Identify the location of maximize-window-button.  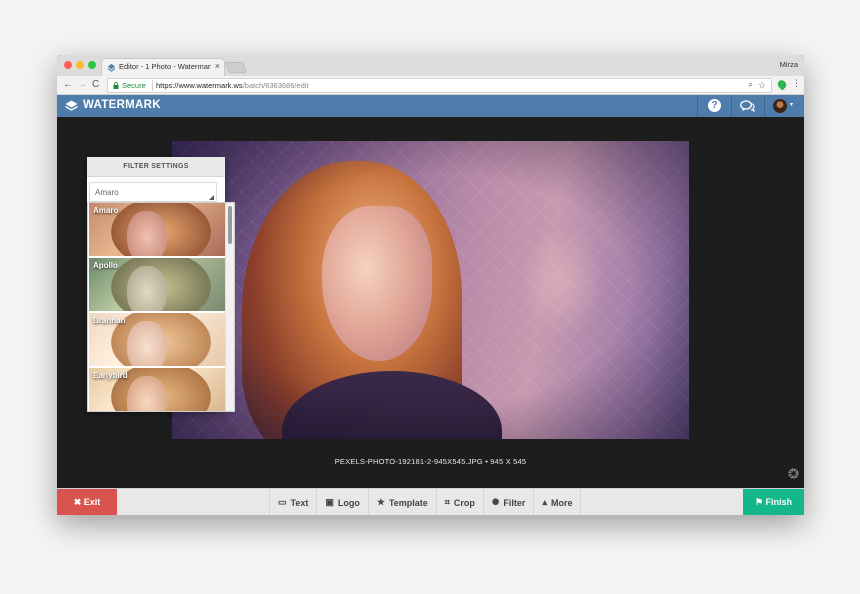
(92, 65).